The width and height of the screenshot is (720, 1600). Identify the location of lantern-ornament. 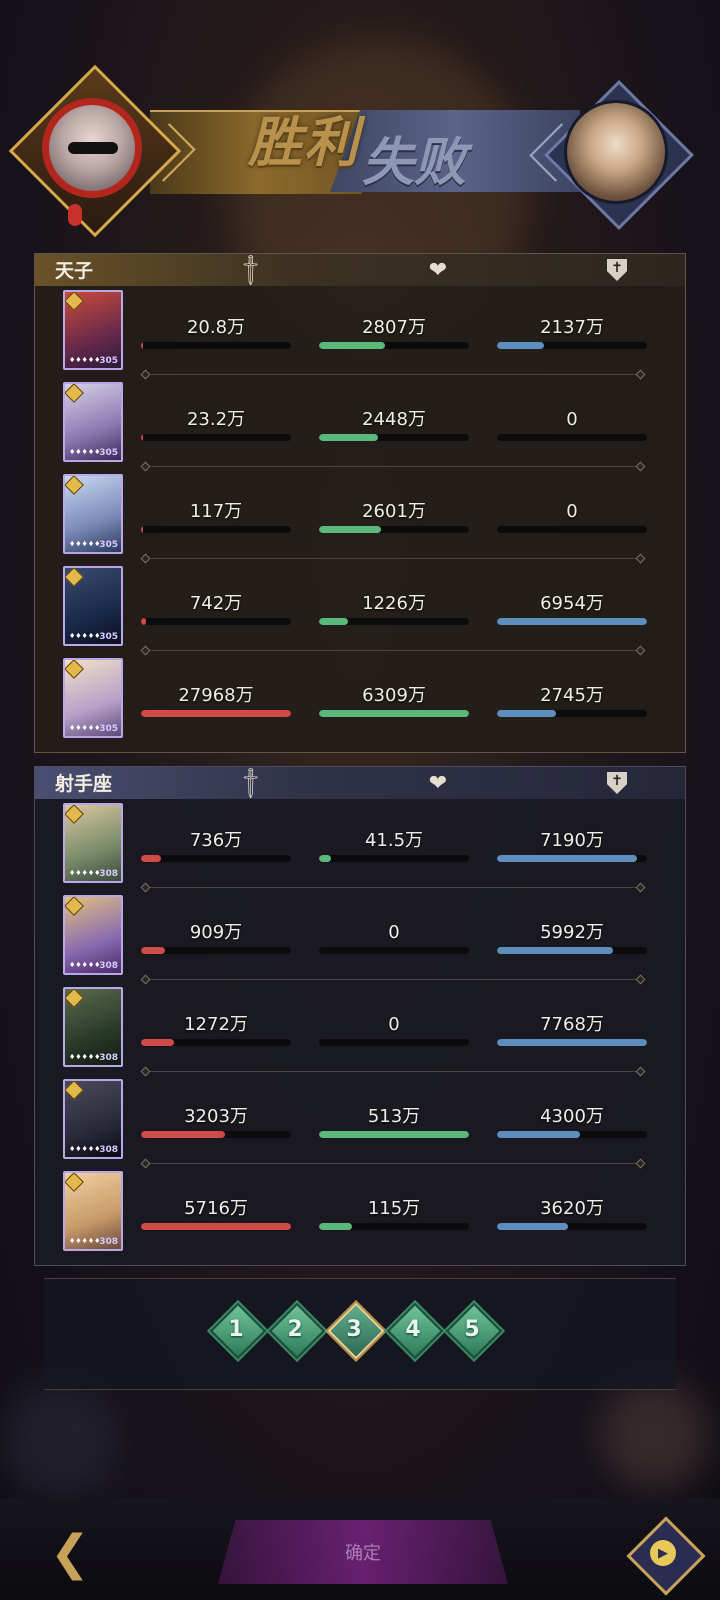
(75, 215).